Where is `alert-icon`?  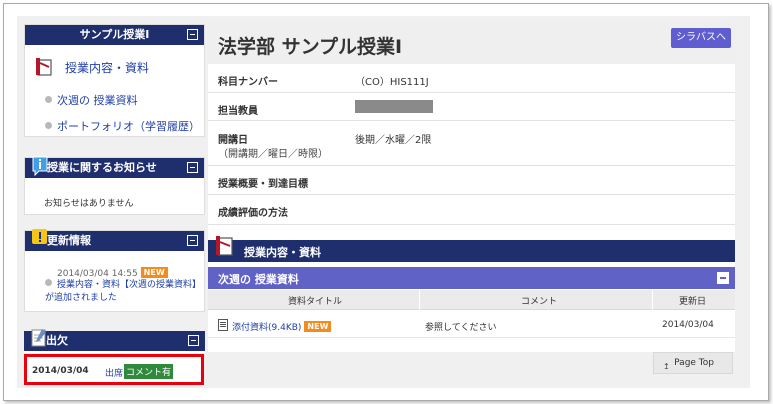
alert-icon is located at coordinates (39, 236).